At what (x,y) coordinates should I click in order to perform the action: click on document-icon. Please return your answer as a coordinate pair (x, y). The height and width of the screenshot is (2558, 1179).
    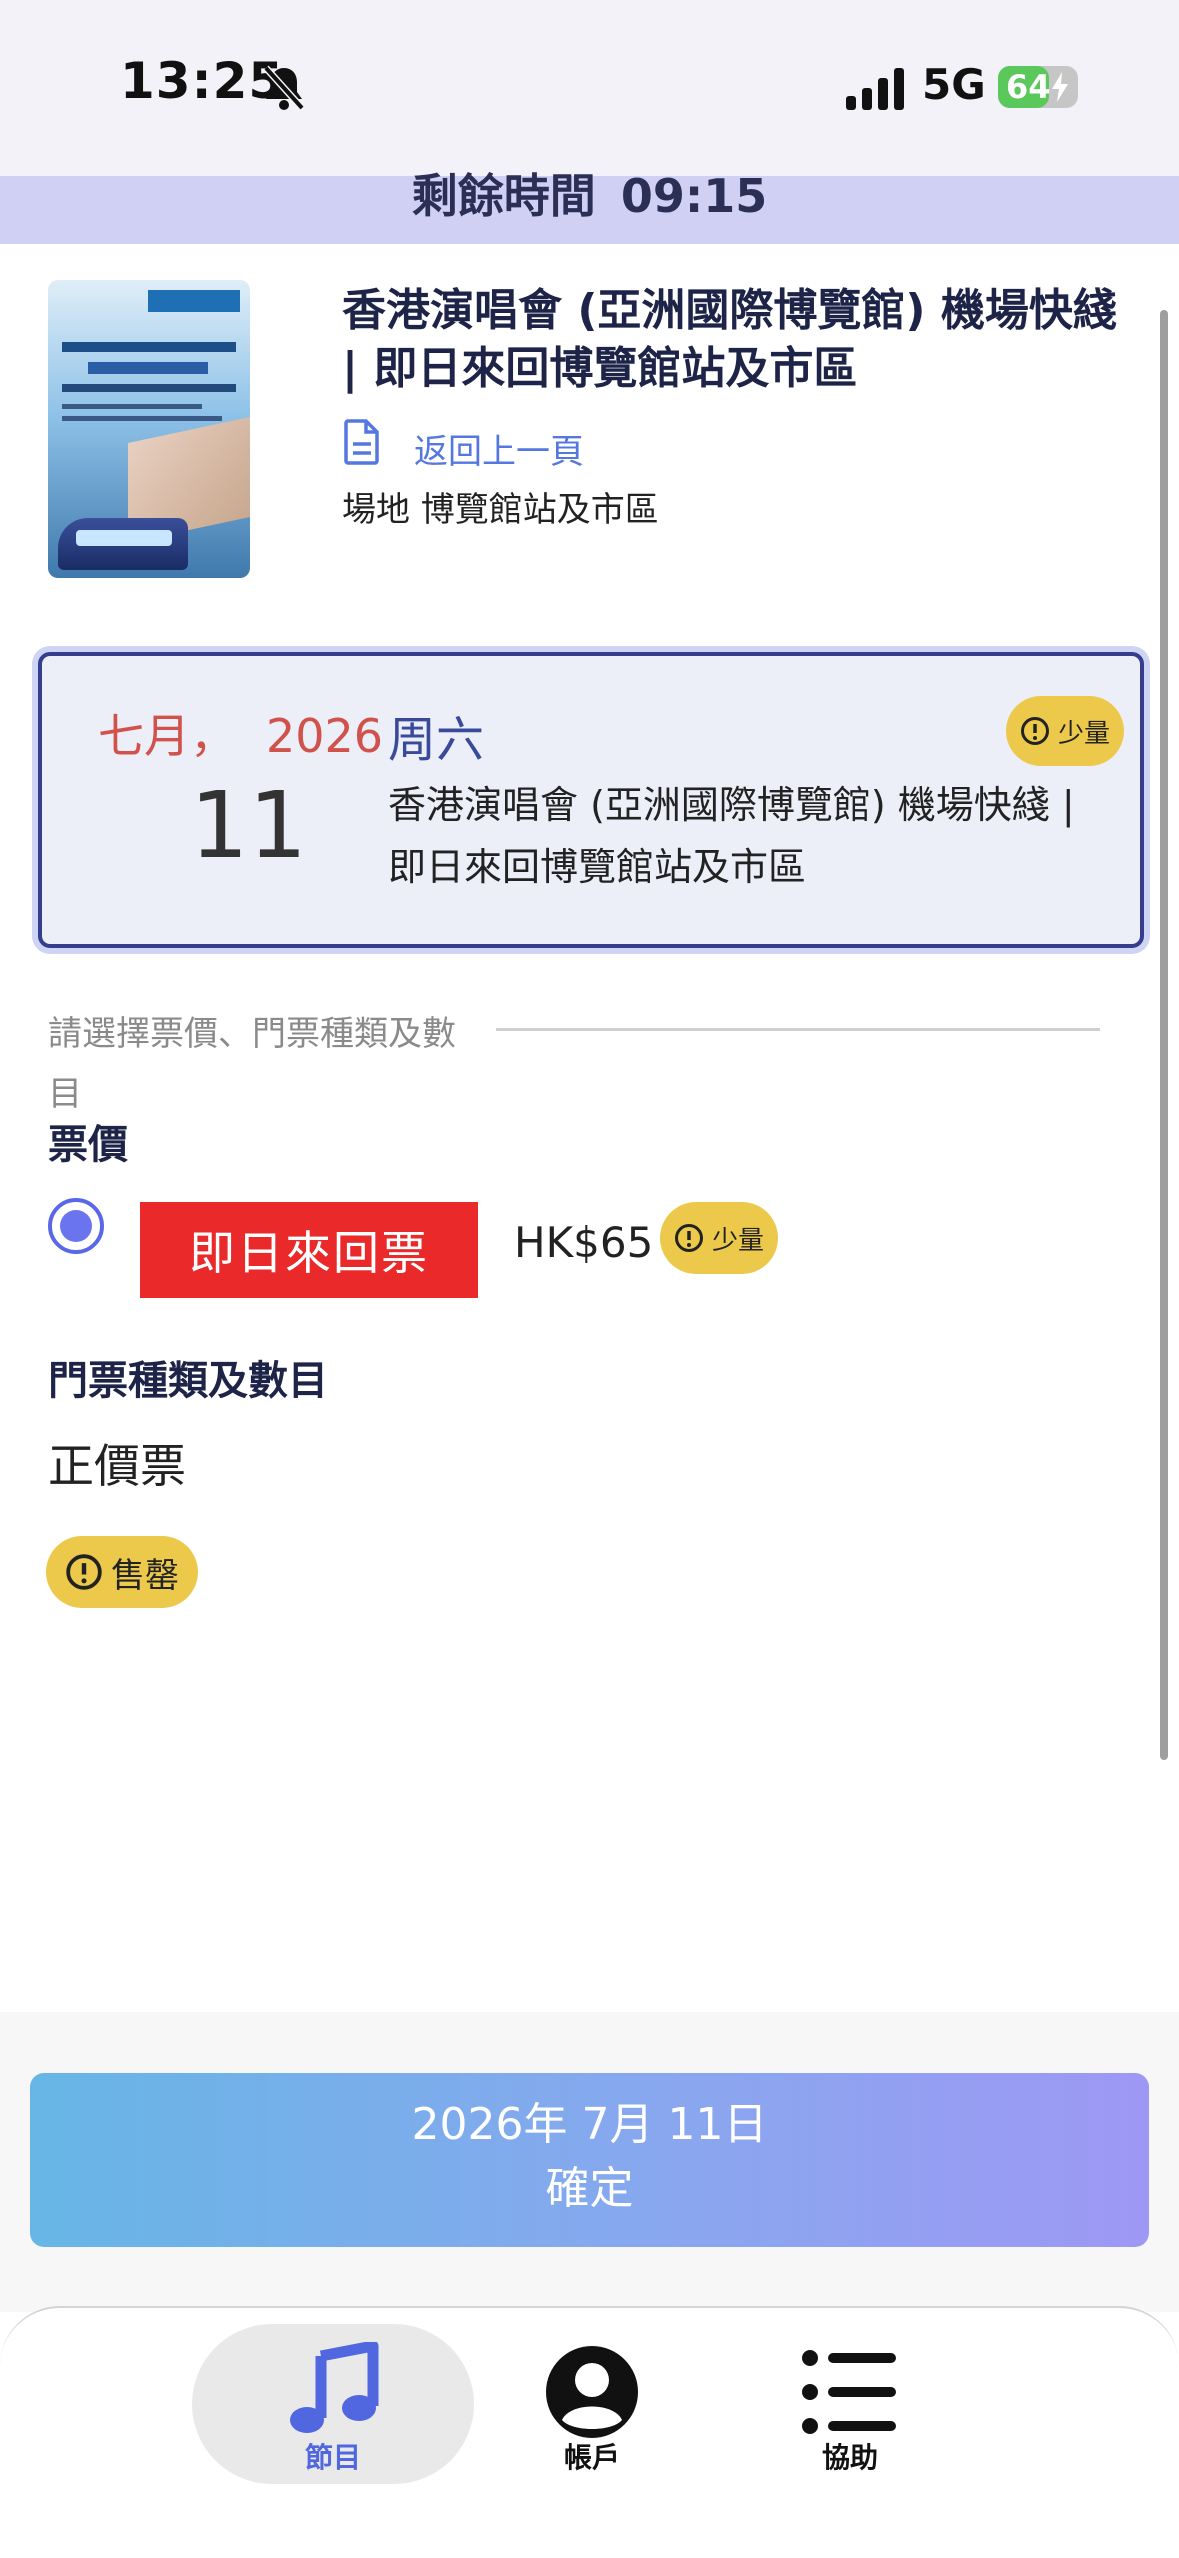
    Looking at the image, I should click on (361, 442).